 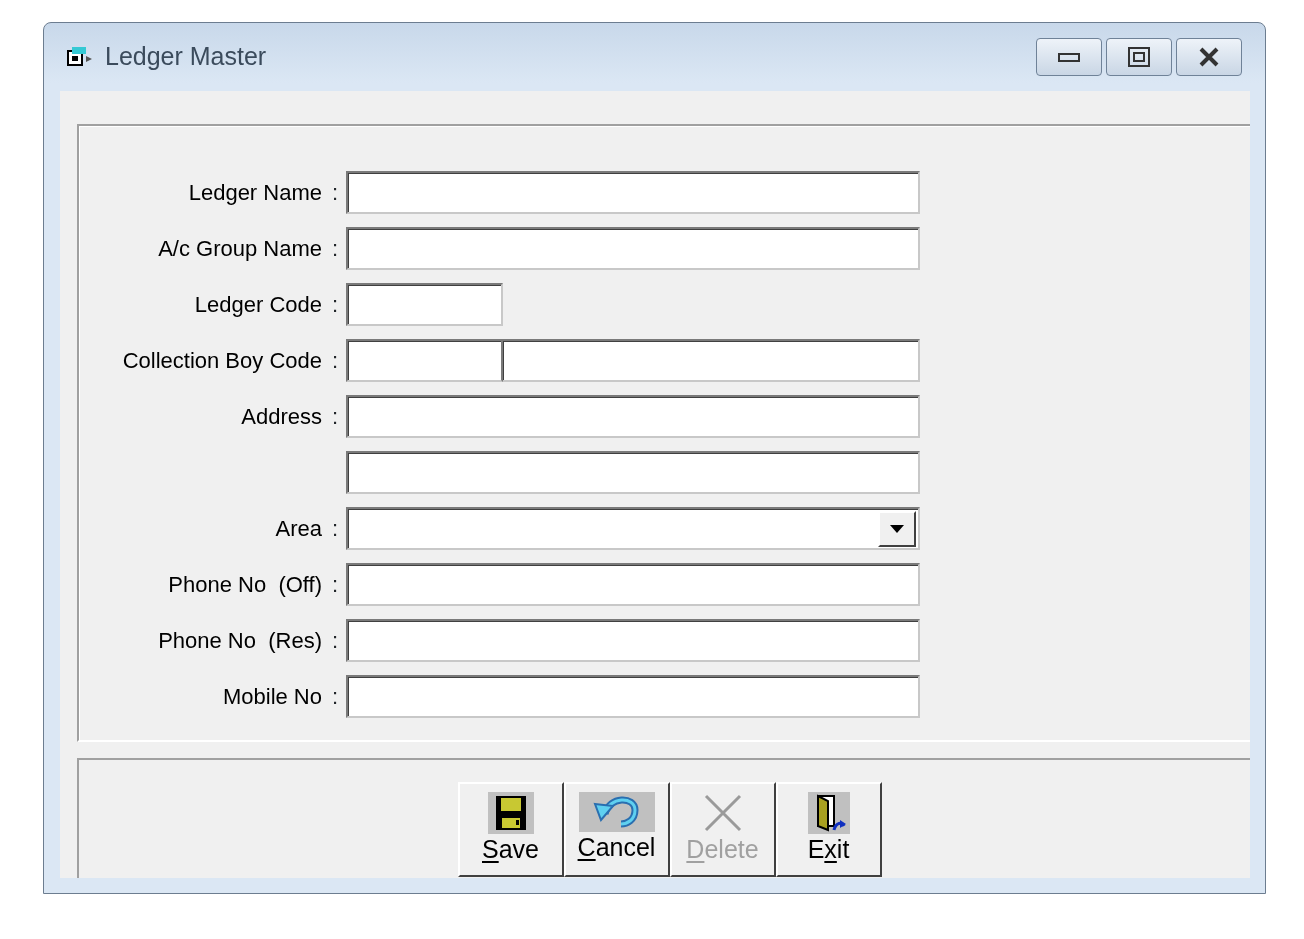 I want to click on close-icon, so click(x=1209, y=57).